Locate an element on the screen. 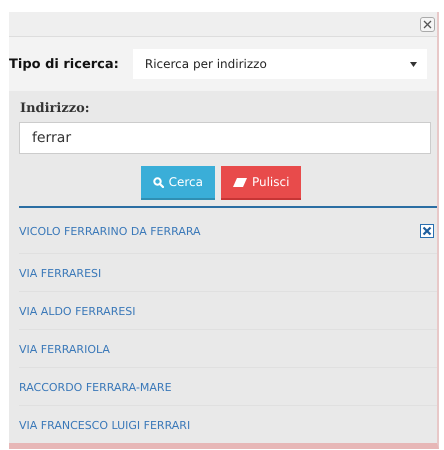 The height and width of the screenshot is (450, 444). search-type-label: Tipo di ricerca: is located at coordinates (64, 64).